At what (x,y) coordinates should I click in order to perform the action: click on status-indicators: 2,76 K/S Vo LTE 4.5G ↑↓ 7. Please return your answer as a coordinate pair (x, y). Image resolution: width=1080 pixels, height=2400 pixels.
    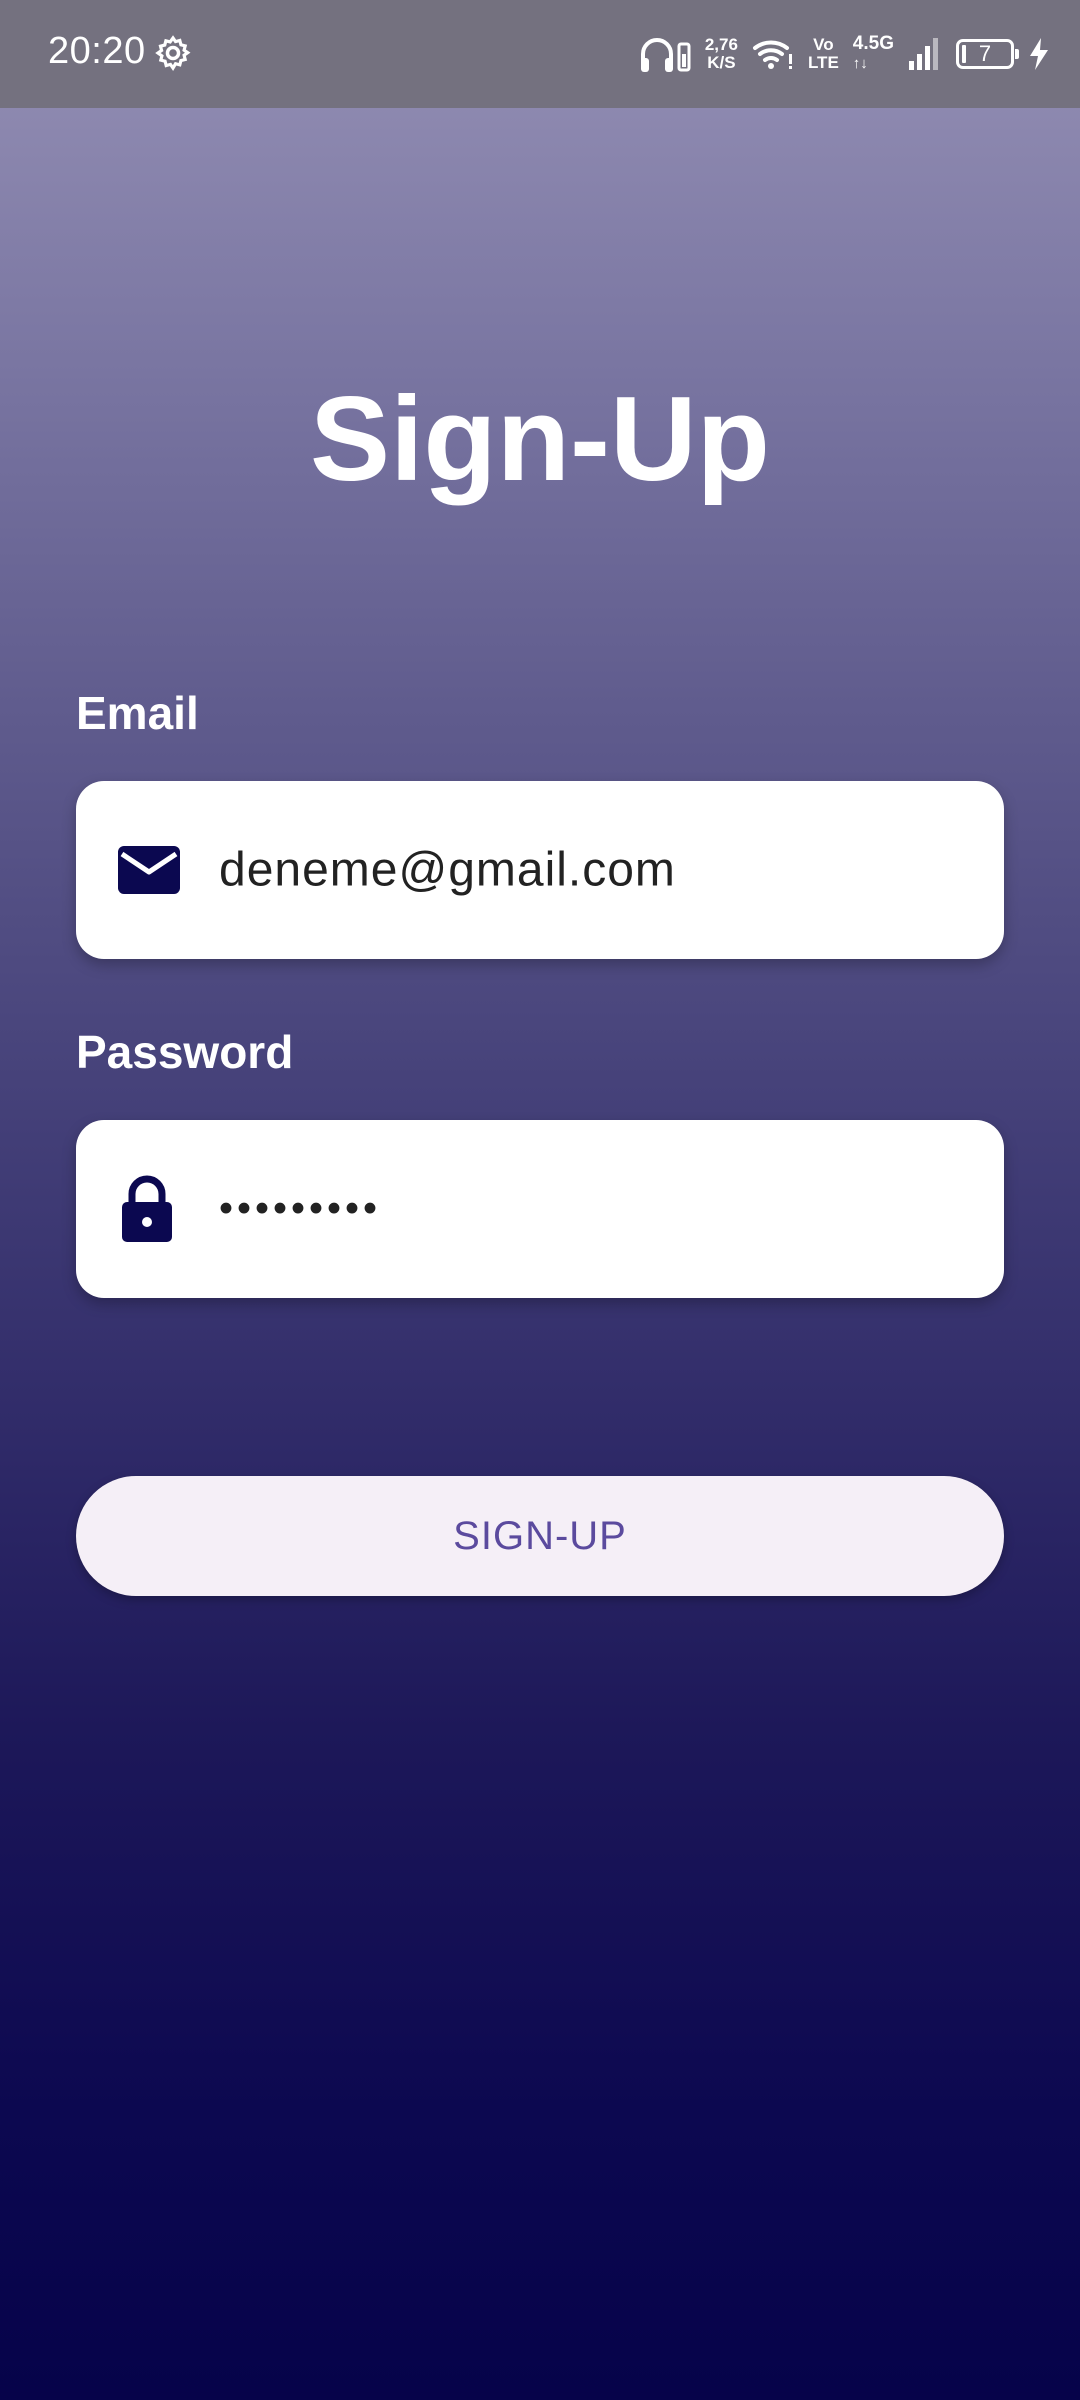
    Looking at the image, I should click on (844, 54).